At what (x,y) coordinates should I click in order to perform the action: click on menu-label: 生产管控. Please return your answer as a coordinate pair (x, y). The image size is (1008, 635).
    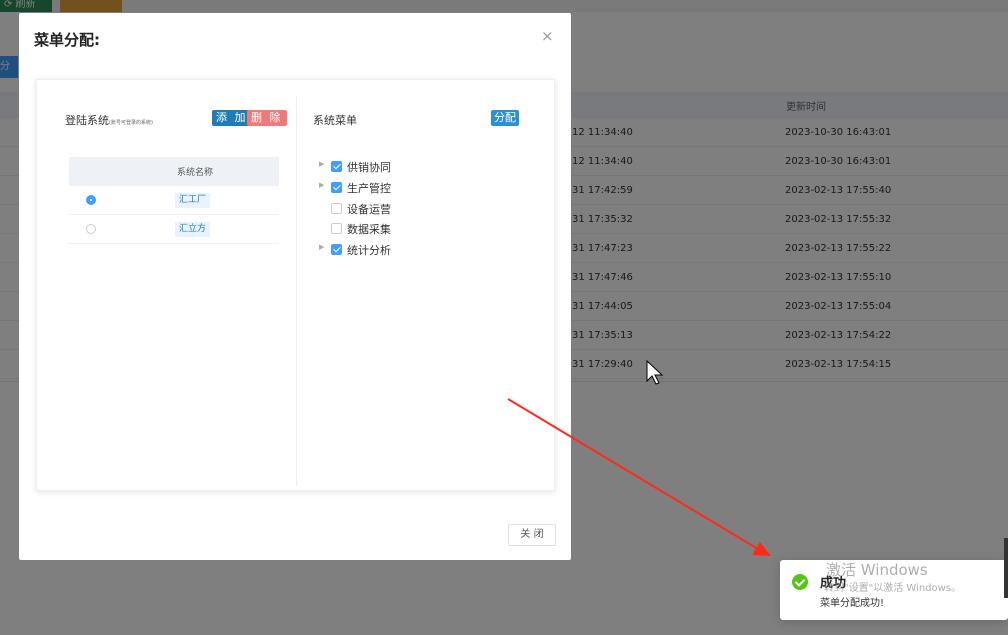
    Looking at the image, I should click on (369, 188).